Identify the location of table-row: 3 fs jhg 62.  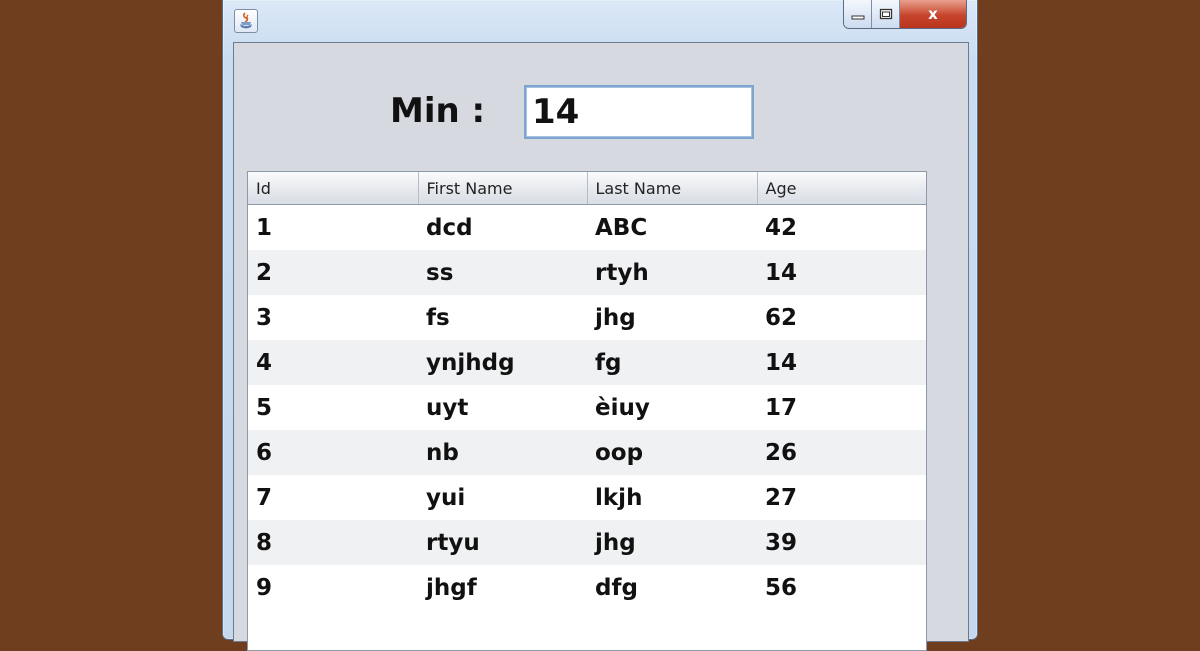
(587, 317).